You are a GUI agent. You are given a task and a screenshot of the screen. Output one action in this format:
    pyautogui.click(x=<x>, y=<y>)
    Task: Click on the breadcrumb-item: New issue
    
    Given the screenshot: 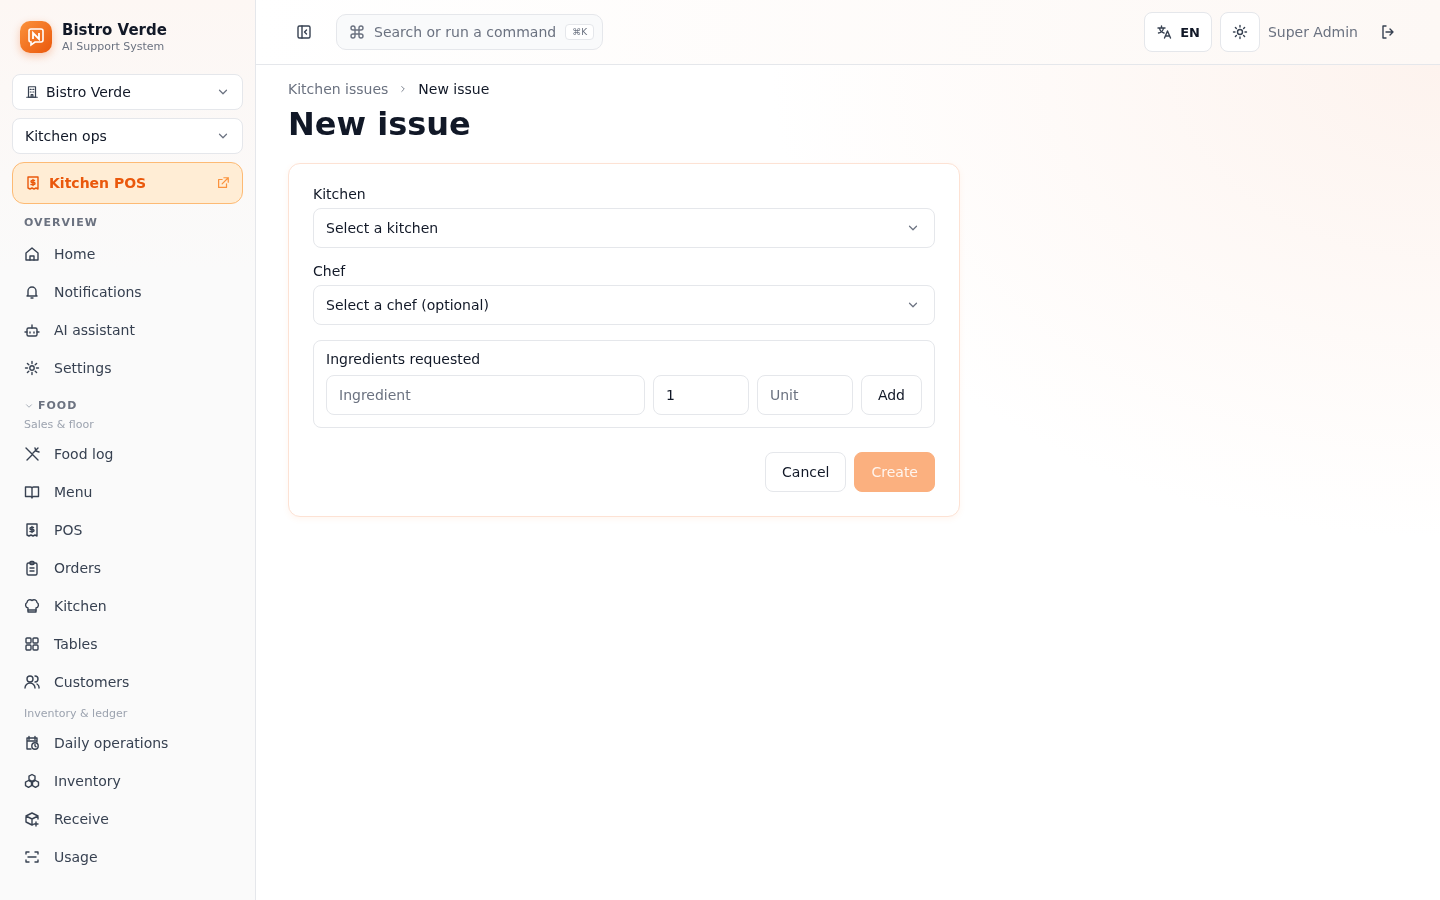 What is the action you would take?
    pyautogui.click(x=454, y=89)
    